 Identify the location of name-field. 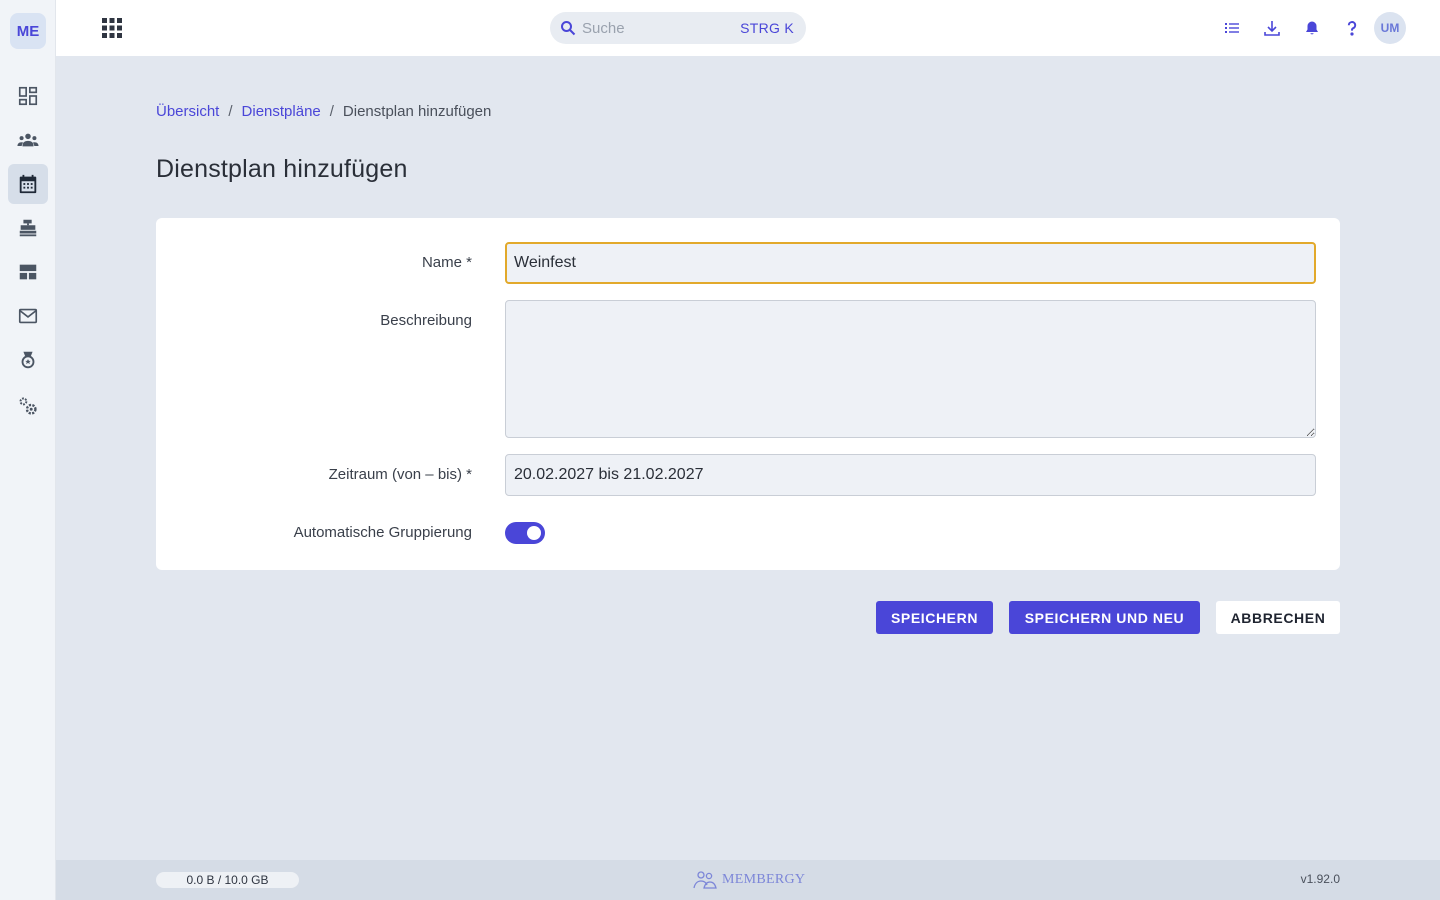
(910, 263).